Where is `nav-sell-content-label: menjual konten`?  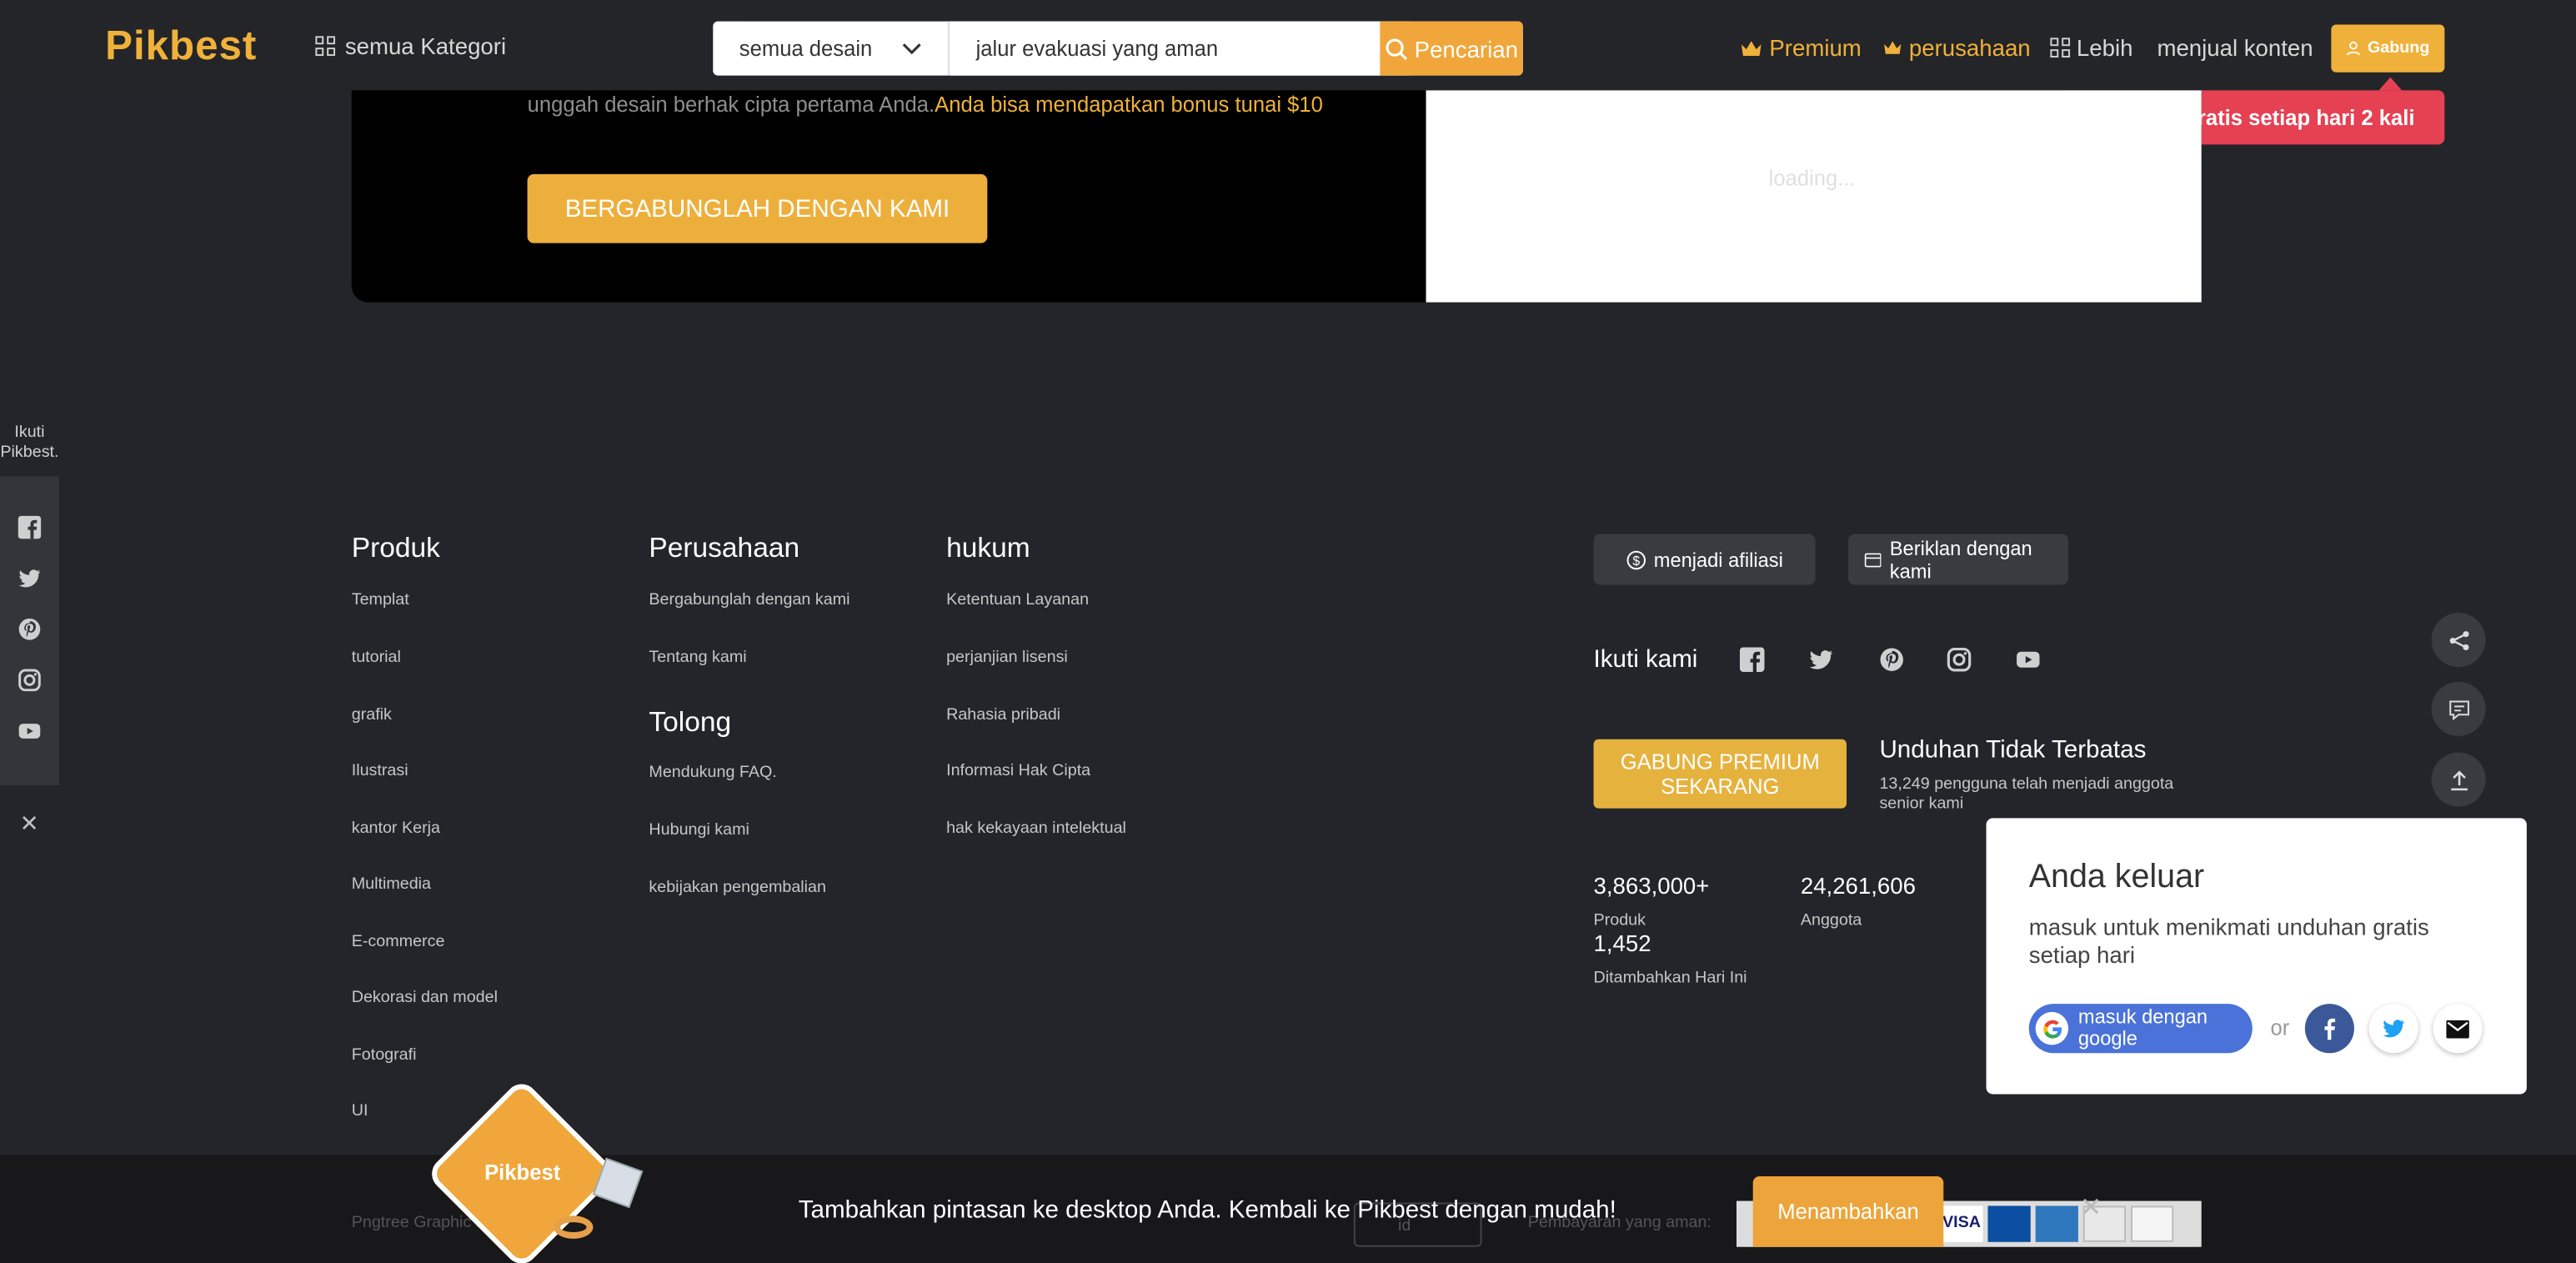 nav-sell-content-label: menjual konten is located at coordinates (2235, 47).